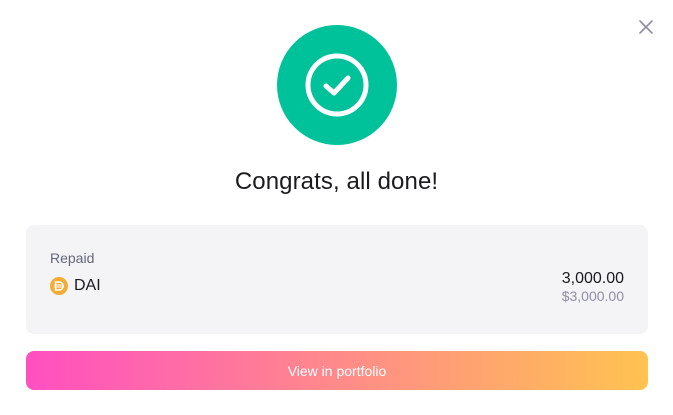 This screenshot has height=415, width=673. I want to click on success-badge, so click(337, 85).